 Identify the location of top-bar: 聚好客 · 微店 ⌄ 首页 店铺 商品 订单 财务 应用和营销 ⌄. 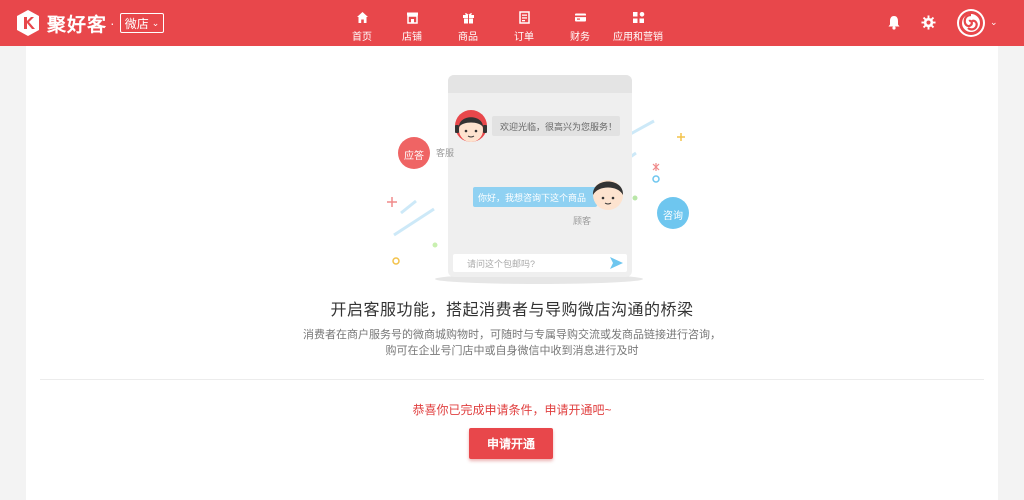
(512, 23).